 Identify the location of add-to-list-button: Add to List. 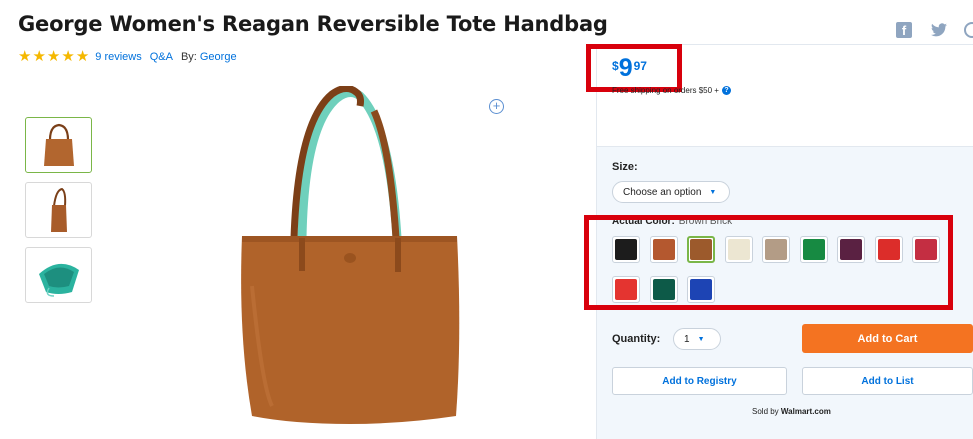
(887, 381).